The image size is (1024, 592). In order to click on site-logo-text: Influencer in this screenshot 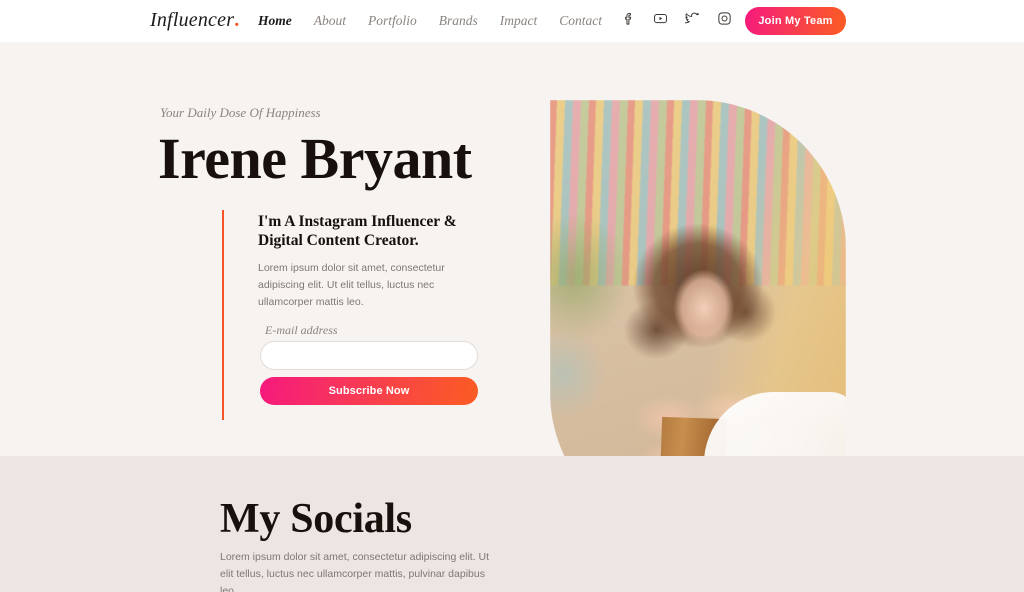, I will do `click(192, 20)`.